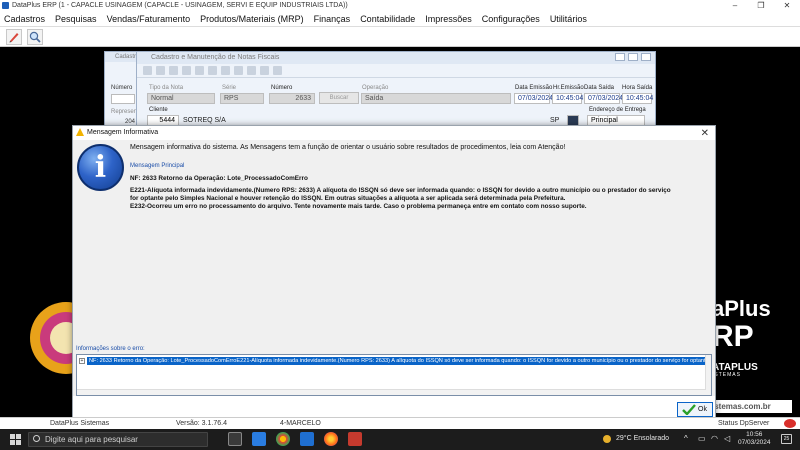 Image resolution: width=800 pixels, height=450 pixels. What do you see at coordinates (607, 439) in the screenshot?
I see `weather-icon` at bounding box center [607, 439].